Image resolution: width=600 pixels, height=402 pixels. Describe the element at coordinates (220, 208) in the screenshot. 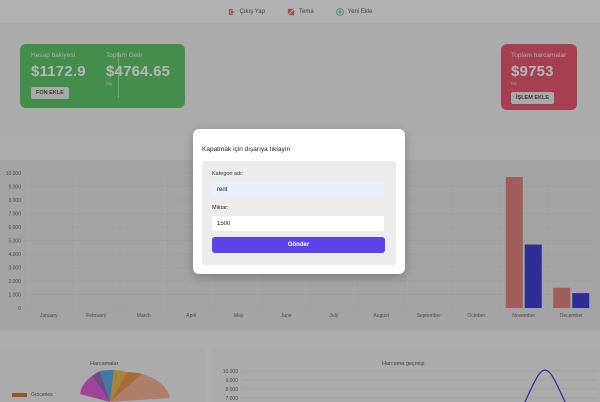

I see `amount-label: Miktar:` at that location.